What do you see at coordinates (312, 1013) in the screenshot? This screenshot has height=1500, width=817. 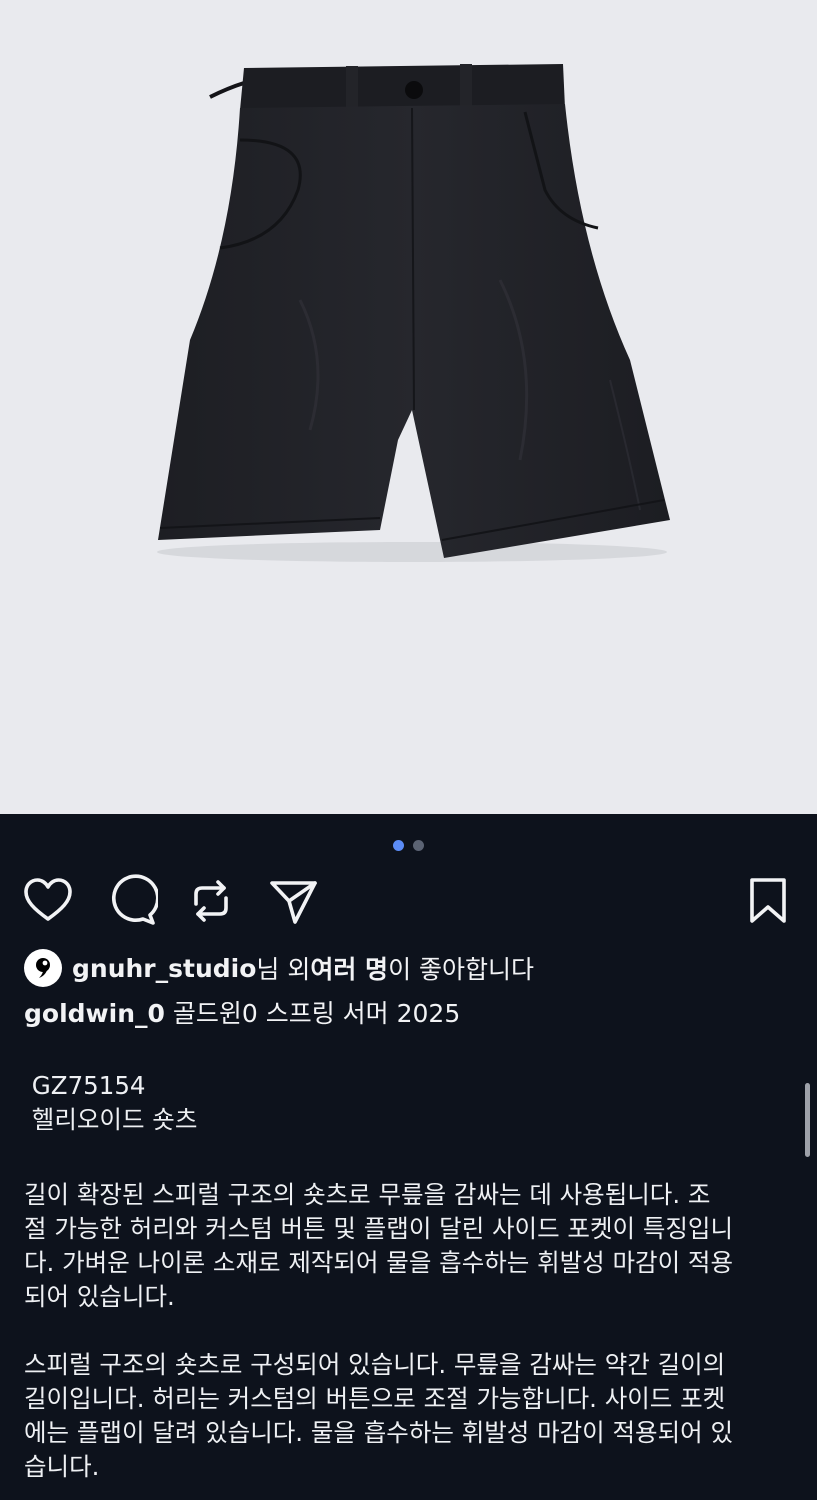 I see `caption-text: 골드윈0 스프링 서머 2025` at bounding box center [312, 1013].